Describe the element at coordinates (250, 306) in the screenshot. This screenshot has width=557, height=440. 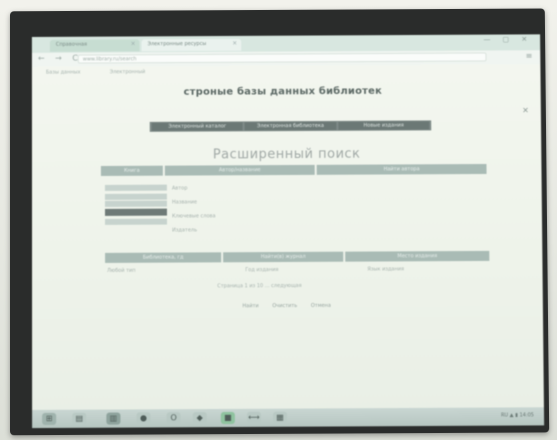
I see `search-button: Найти` at that location.